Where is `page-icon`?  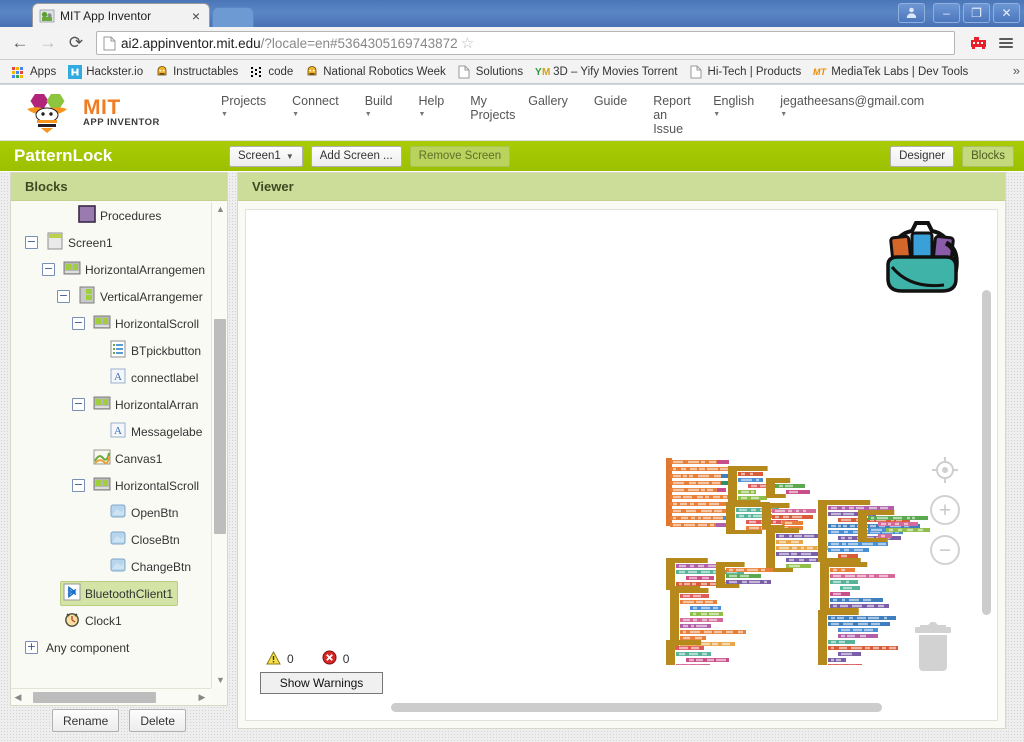
page-icon is located at coordinates (109, 43).